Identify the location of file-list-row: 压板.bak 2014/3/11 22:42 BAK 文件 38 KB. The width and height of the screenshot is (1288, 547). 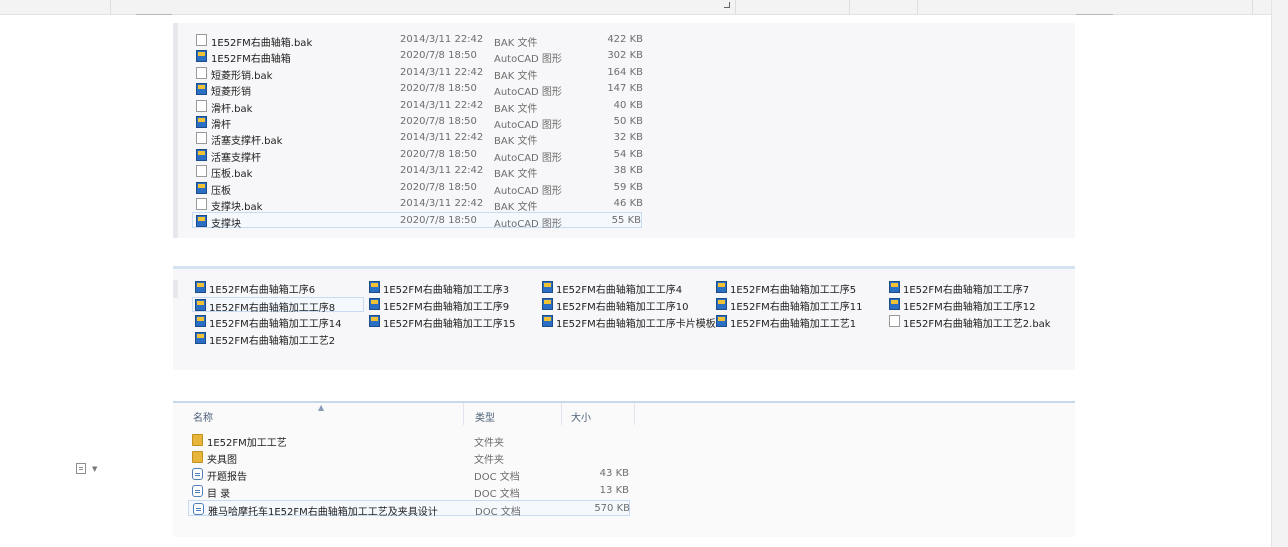
(418, 172).